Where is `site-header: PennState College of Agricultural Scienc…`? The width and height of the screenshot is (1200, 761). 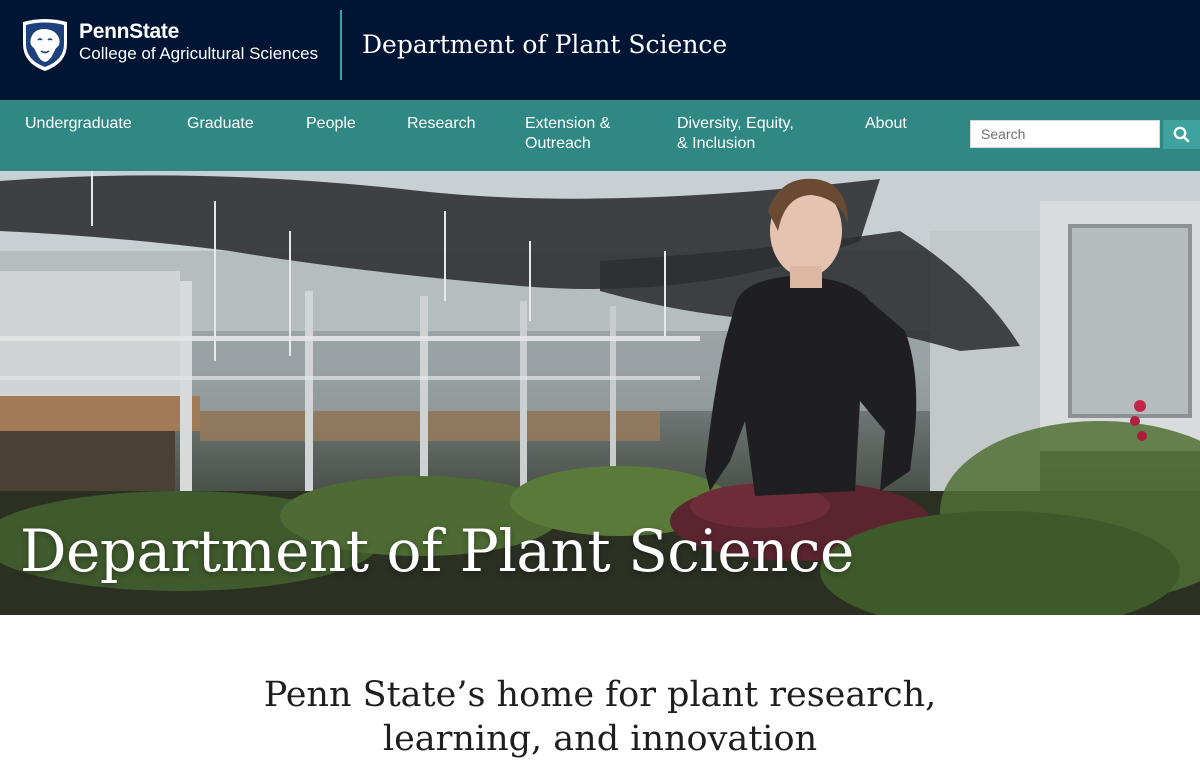
site-header: PennState College of Agricultural Scienc… is located at coordinates (600, 50).